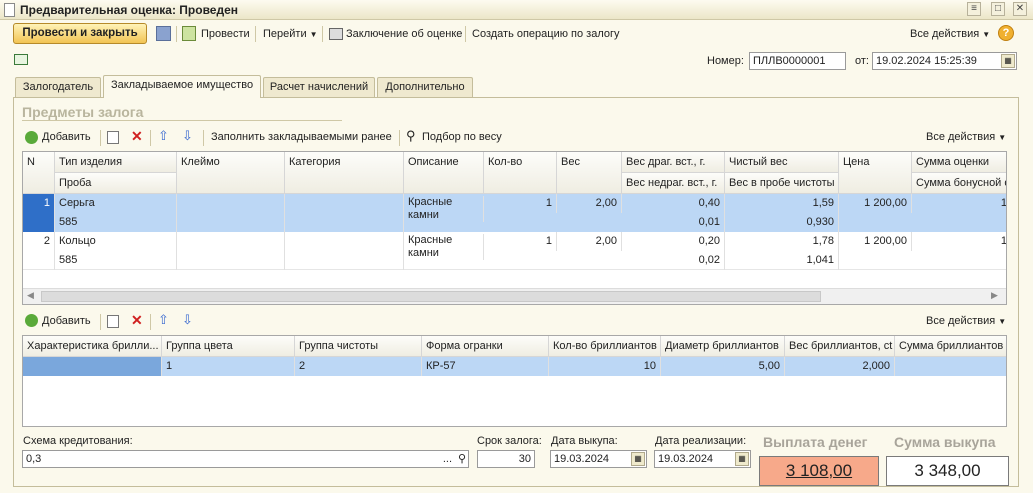 The image size is (1033, 493). I want to click on item-type: Кольцо, so click(116, 241).